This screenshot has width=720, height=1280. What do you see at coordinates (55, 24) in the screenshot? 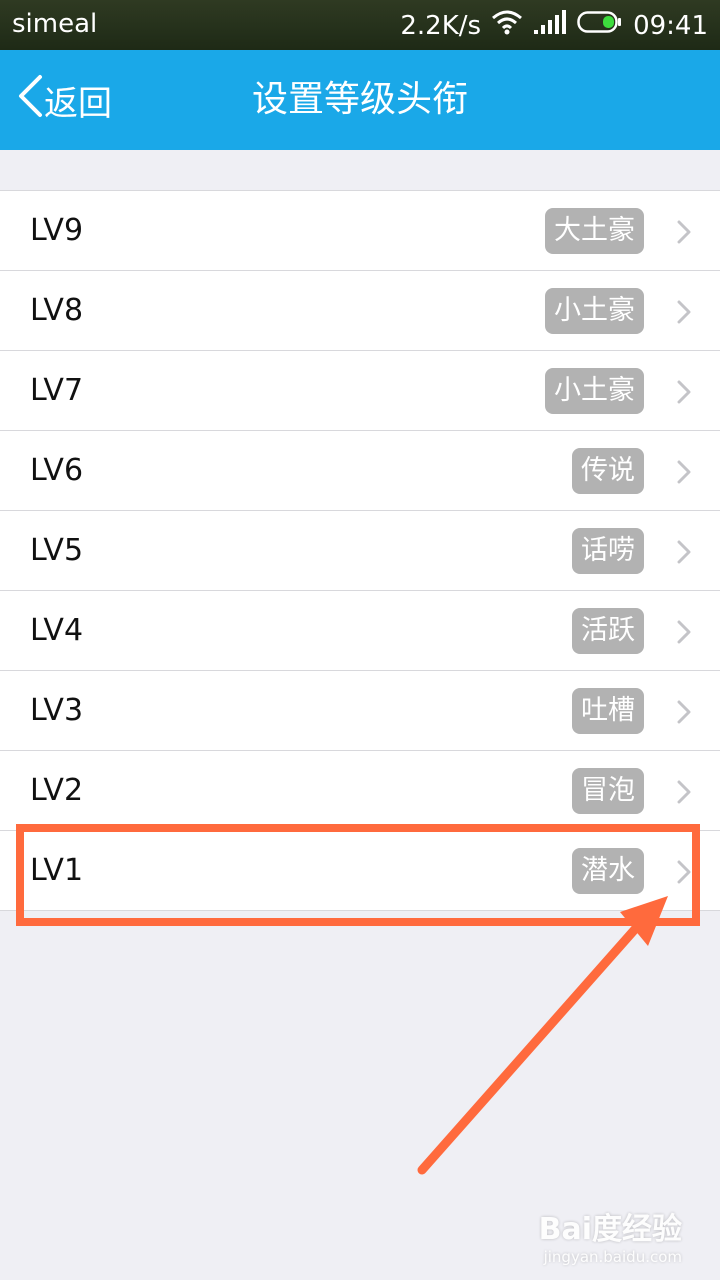
I see `carrier-name: simeal` at bounding box center [55, 24].